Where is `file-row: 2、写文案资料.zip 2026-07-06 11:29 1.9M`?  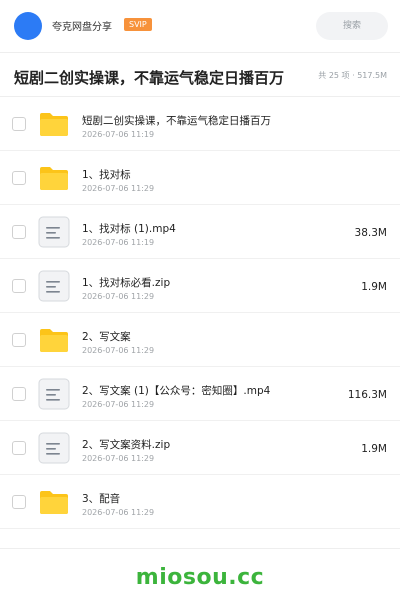 file-row: 2、写文案资料.zip 2026-07-06 11:29 1.9M is located at coordinates (200, 448).